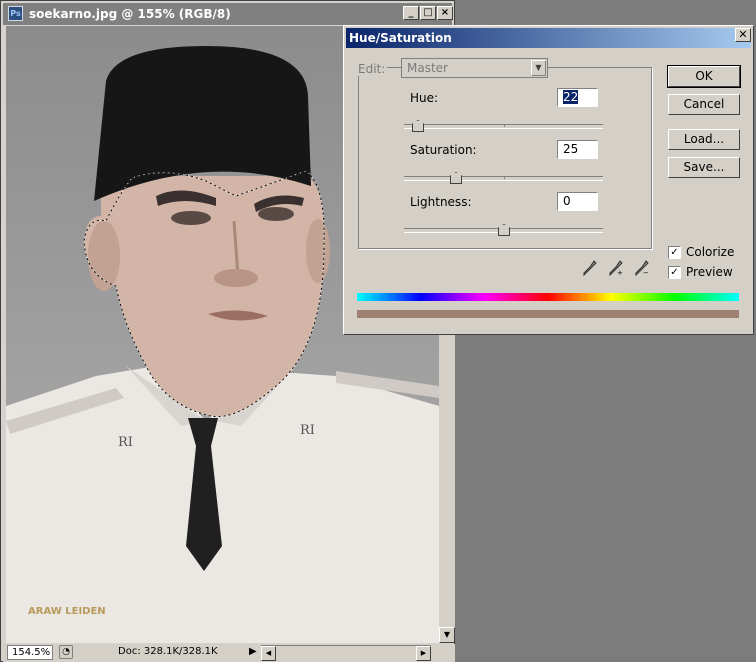 Image resolution: width=756 pixels, height=662 pixels. What do you see at coordinates (709, 272) in the screenshot?
I see `preview-label: Preview` at bounding box center [709, 272].